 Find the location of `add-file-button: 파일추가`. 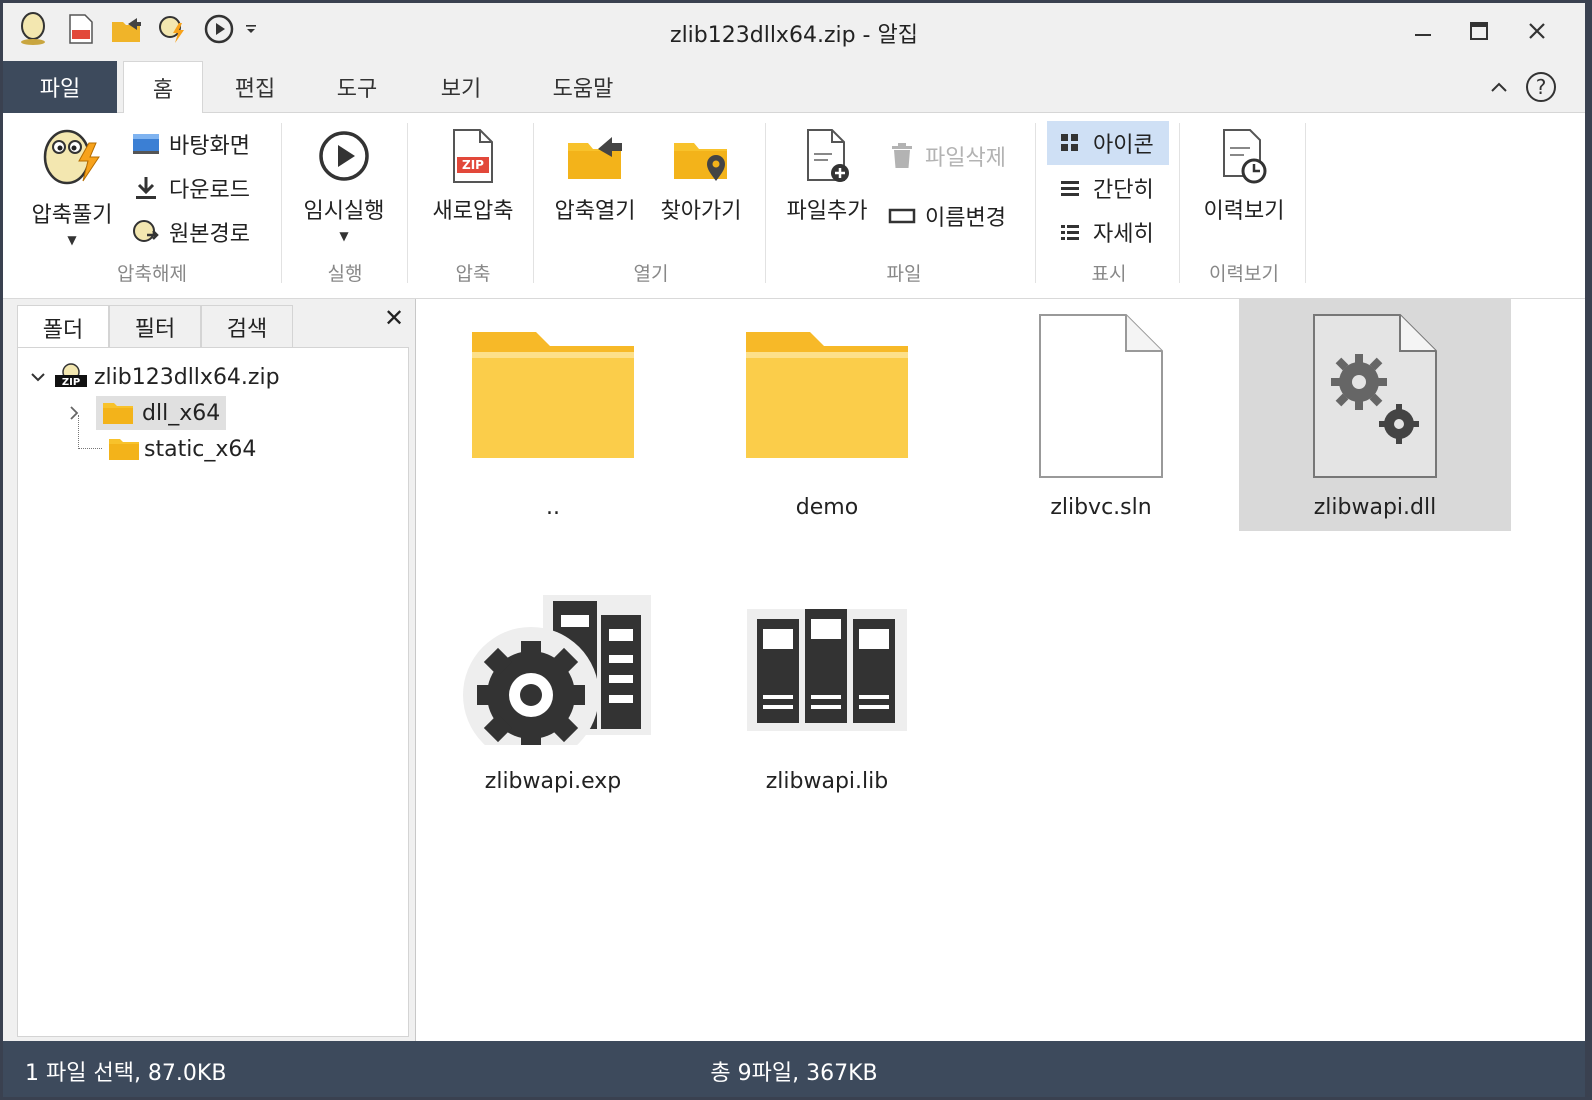

add-file-button: 파일추가 is located at coordinates (827, 176).